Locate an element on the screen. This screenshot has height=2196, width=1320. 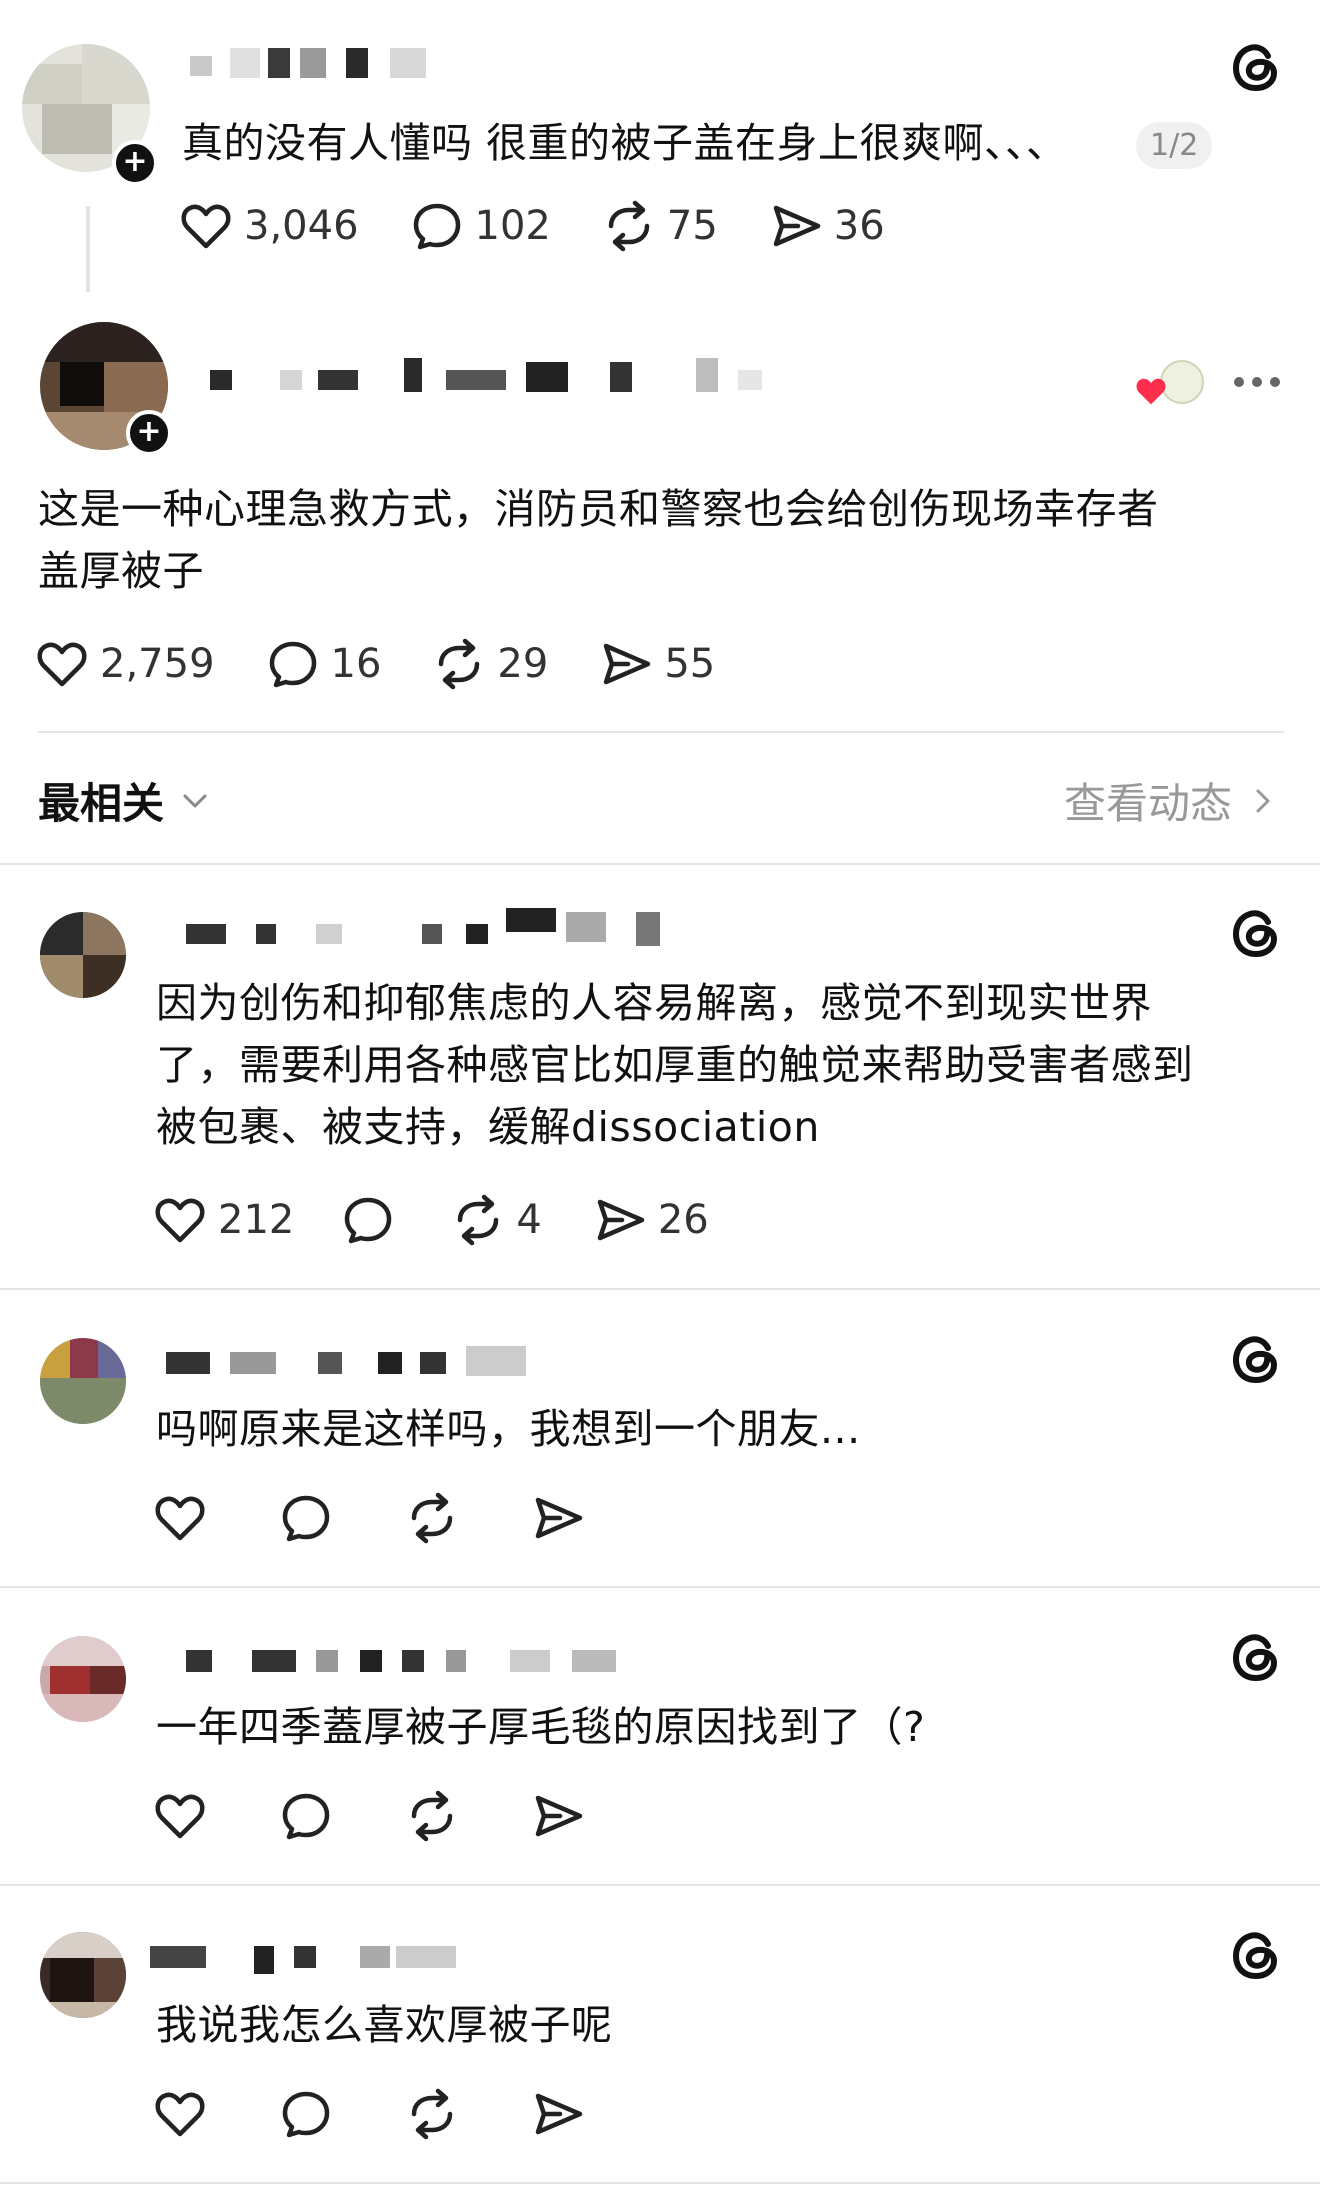
like-button: 3,046 is located at coordinates (268, 226).